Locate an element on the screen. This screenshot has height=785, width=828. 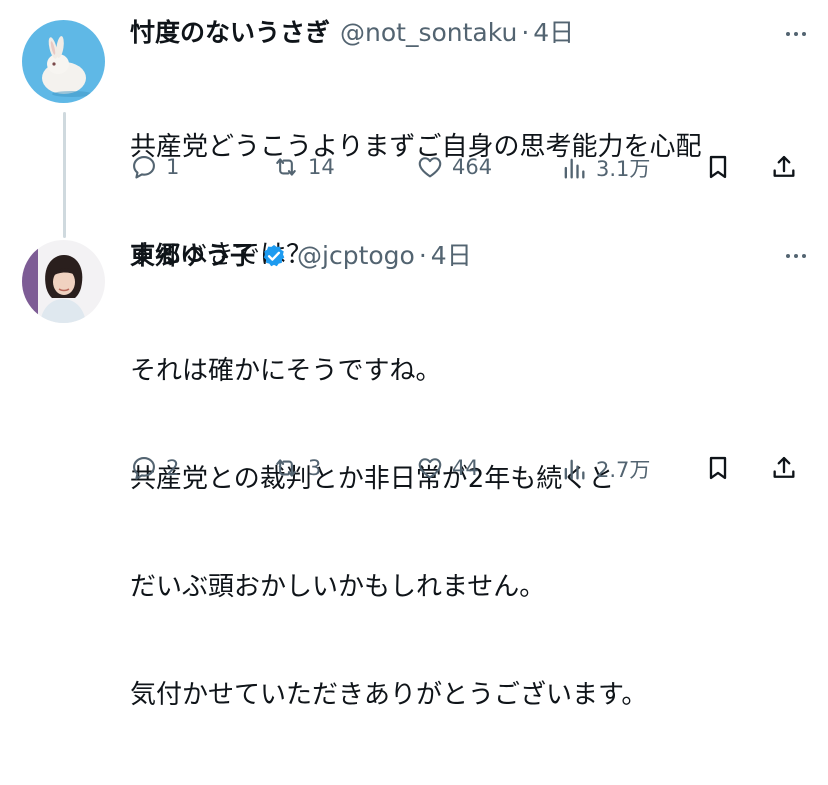
views-button: 3.1万 is located at coordinates (605, 168).